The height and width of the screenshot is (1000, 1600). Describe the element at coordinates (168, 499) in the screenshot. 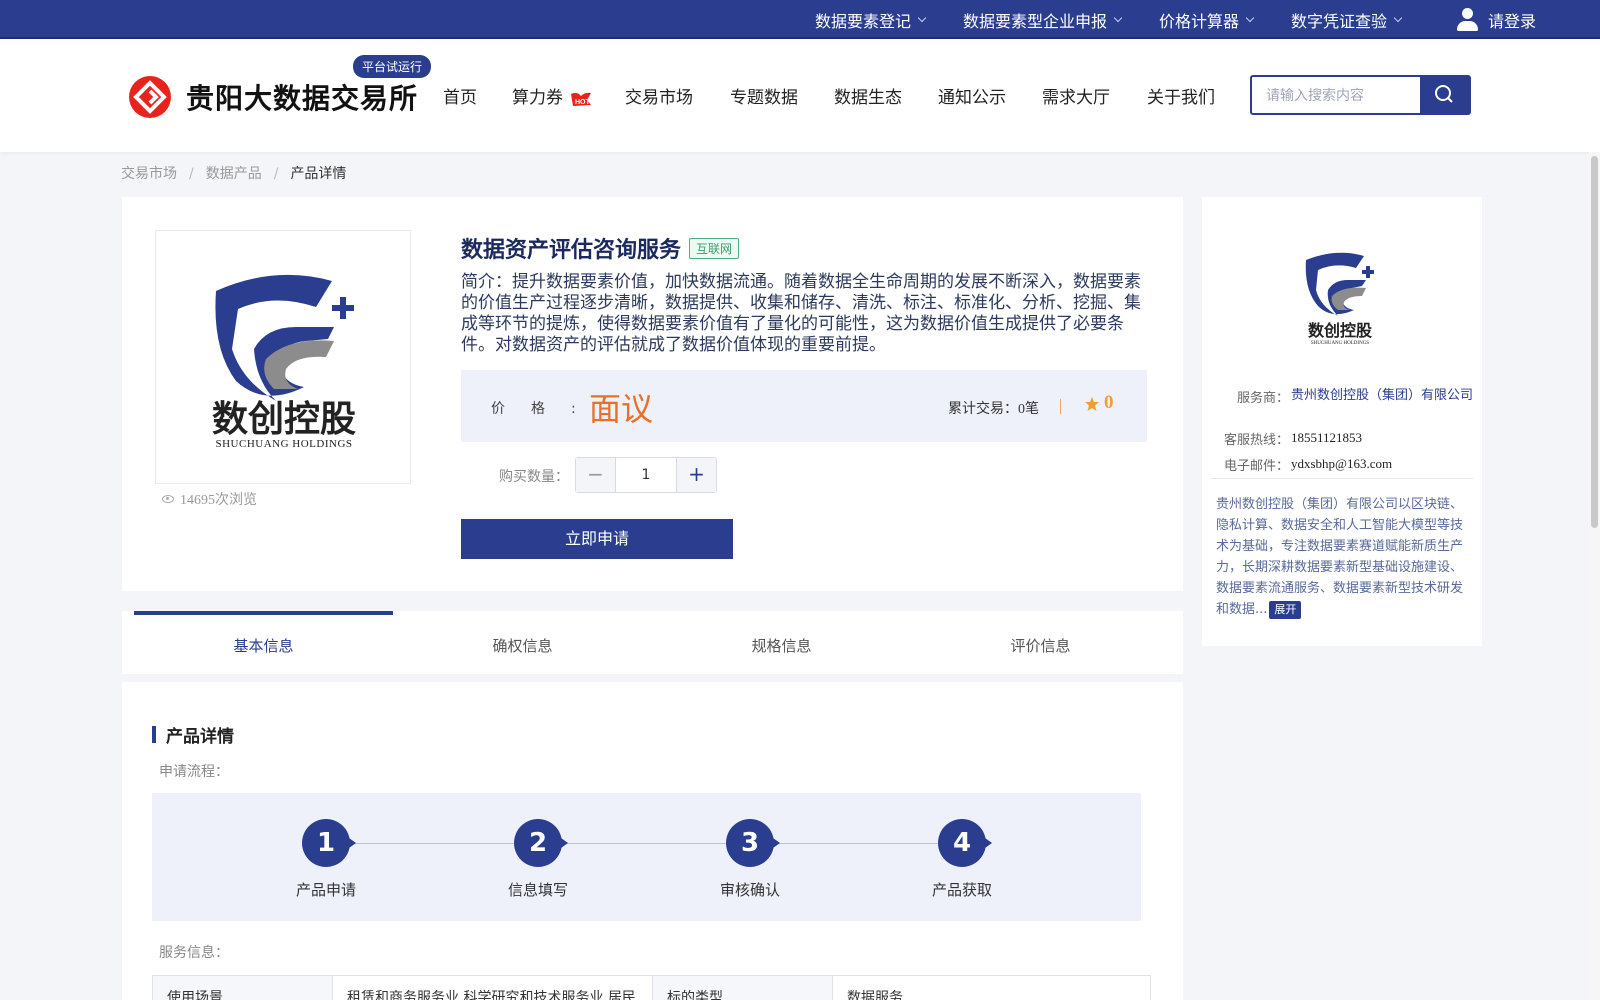

I see `eye-icon` at that location.